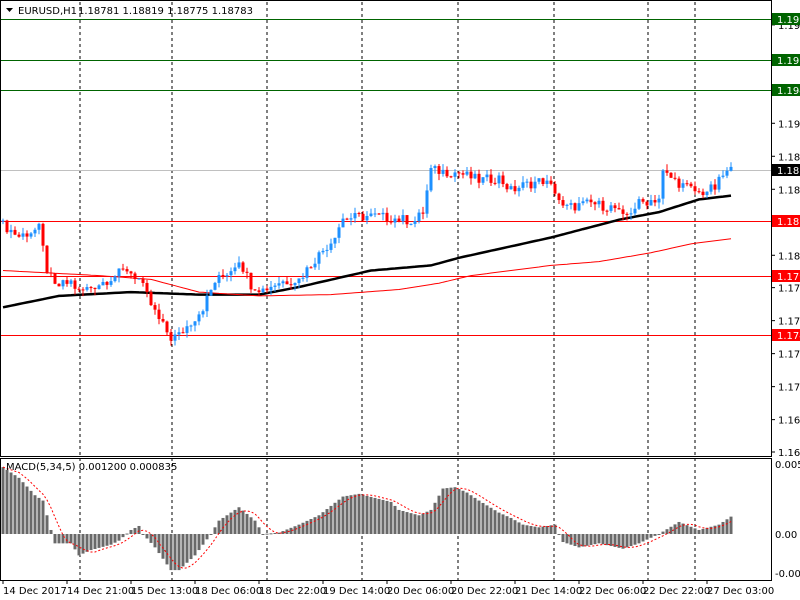 The height and width of the screenshot is (600, 800). Describe the element at coordinates (164, 591) in the screenshot. I see `time-tick-label: 15 Dec 13:00` at that location.